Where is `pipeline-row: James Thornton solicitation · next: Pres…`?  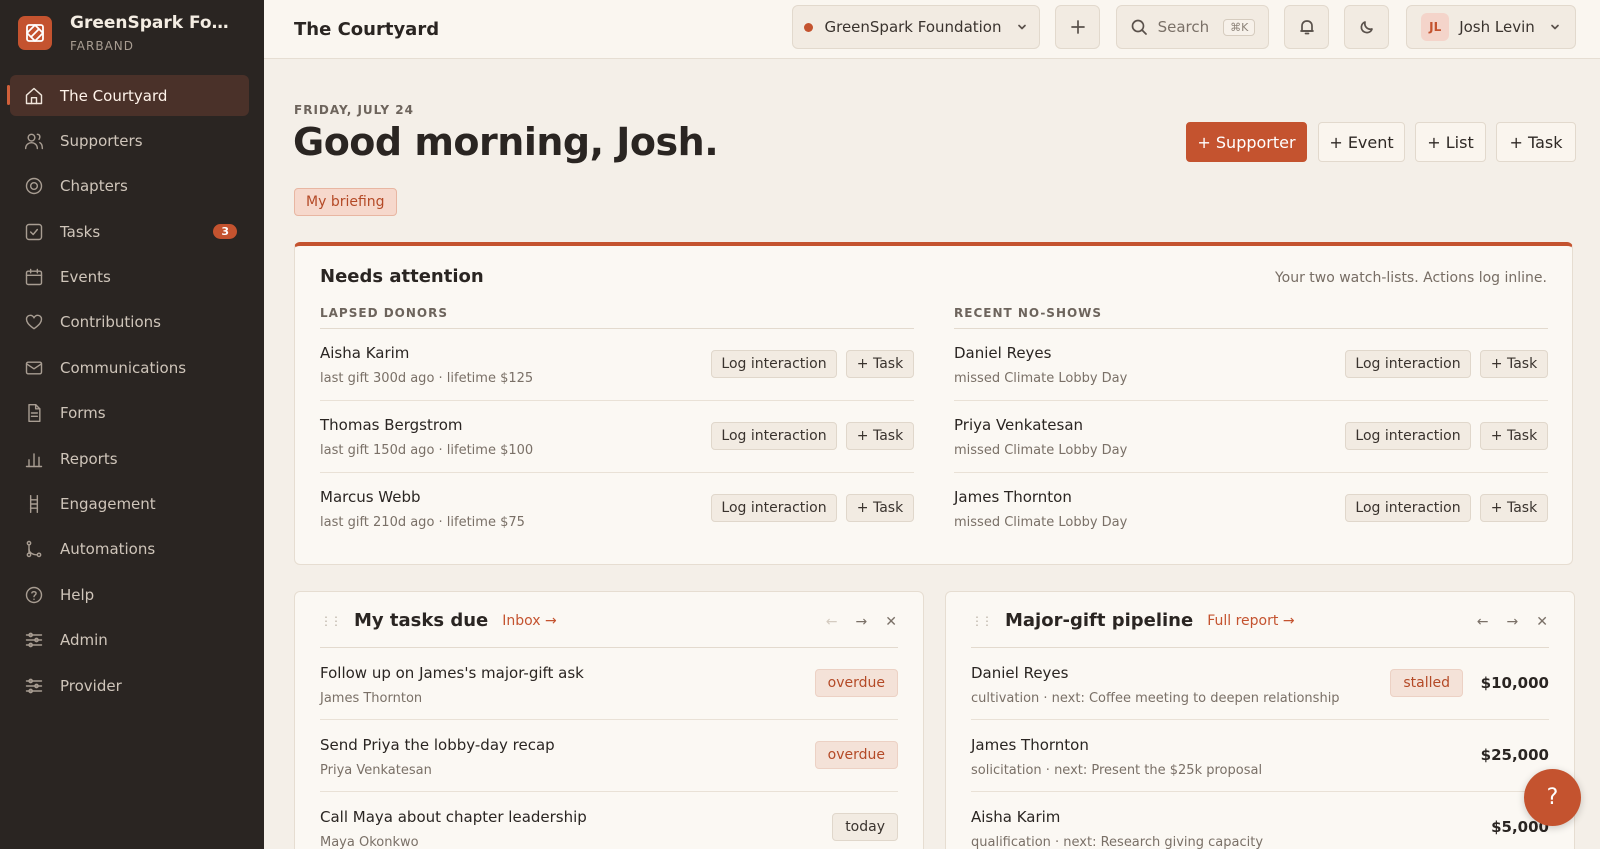 pipeline-row: James Thornton solicitation · next: Pres… is located at coordinates (1260, 756).